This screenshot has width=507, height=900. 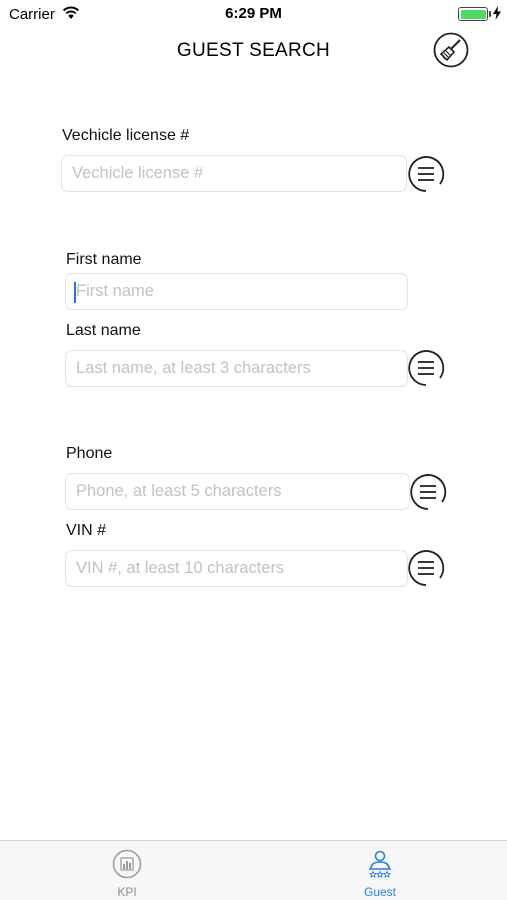 I want to click on battery-icon, so click(x=473, y=14).